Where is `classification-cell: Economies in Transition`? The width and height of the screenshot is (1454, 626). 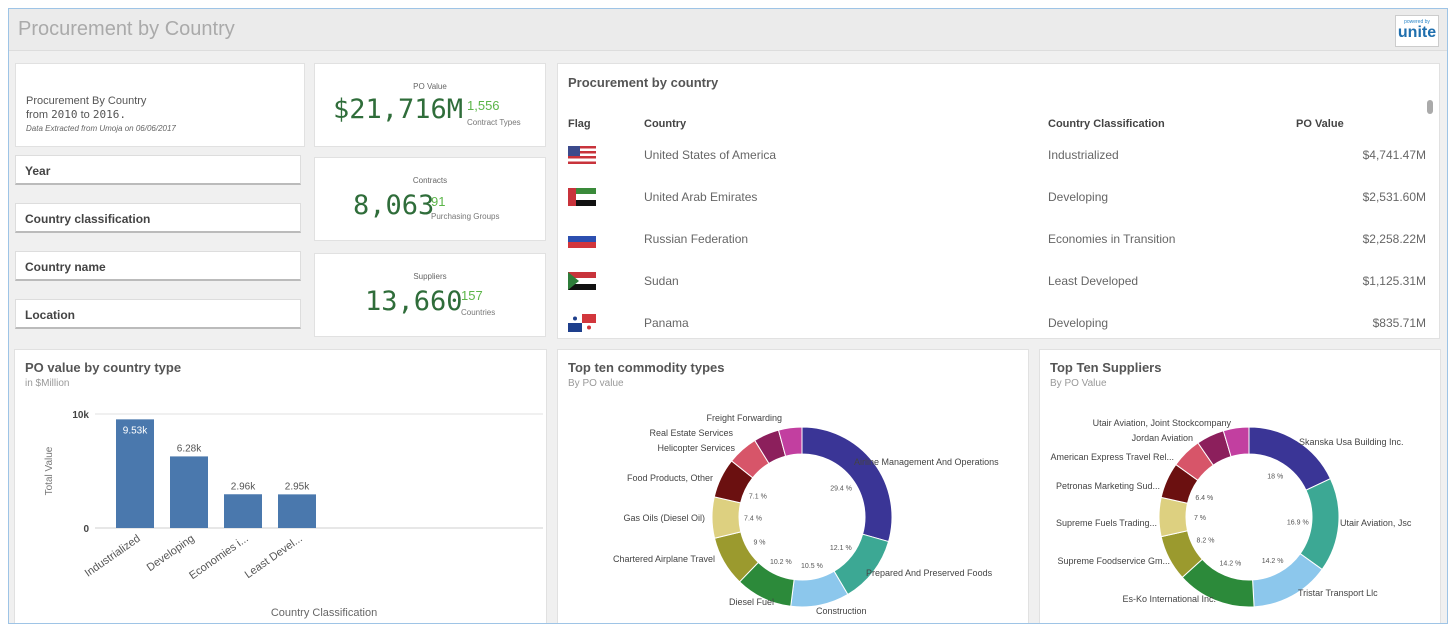 classification-cell: Economies in Transition is located at coordinates (1112, 239).